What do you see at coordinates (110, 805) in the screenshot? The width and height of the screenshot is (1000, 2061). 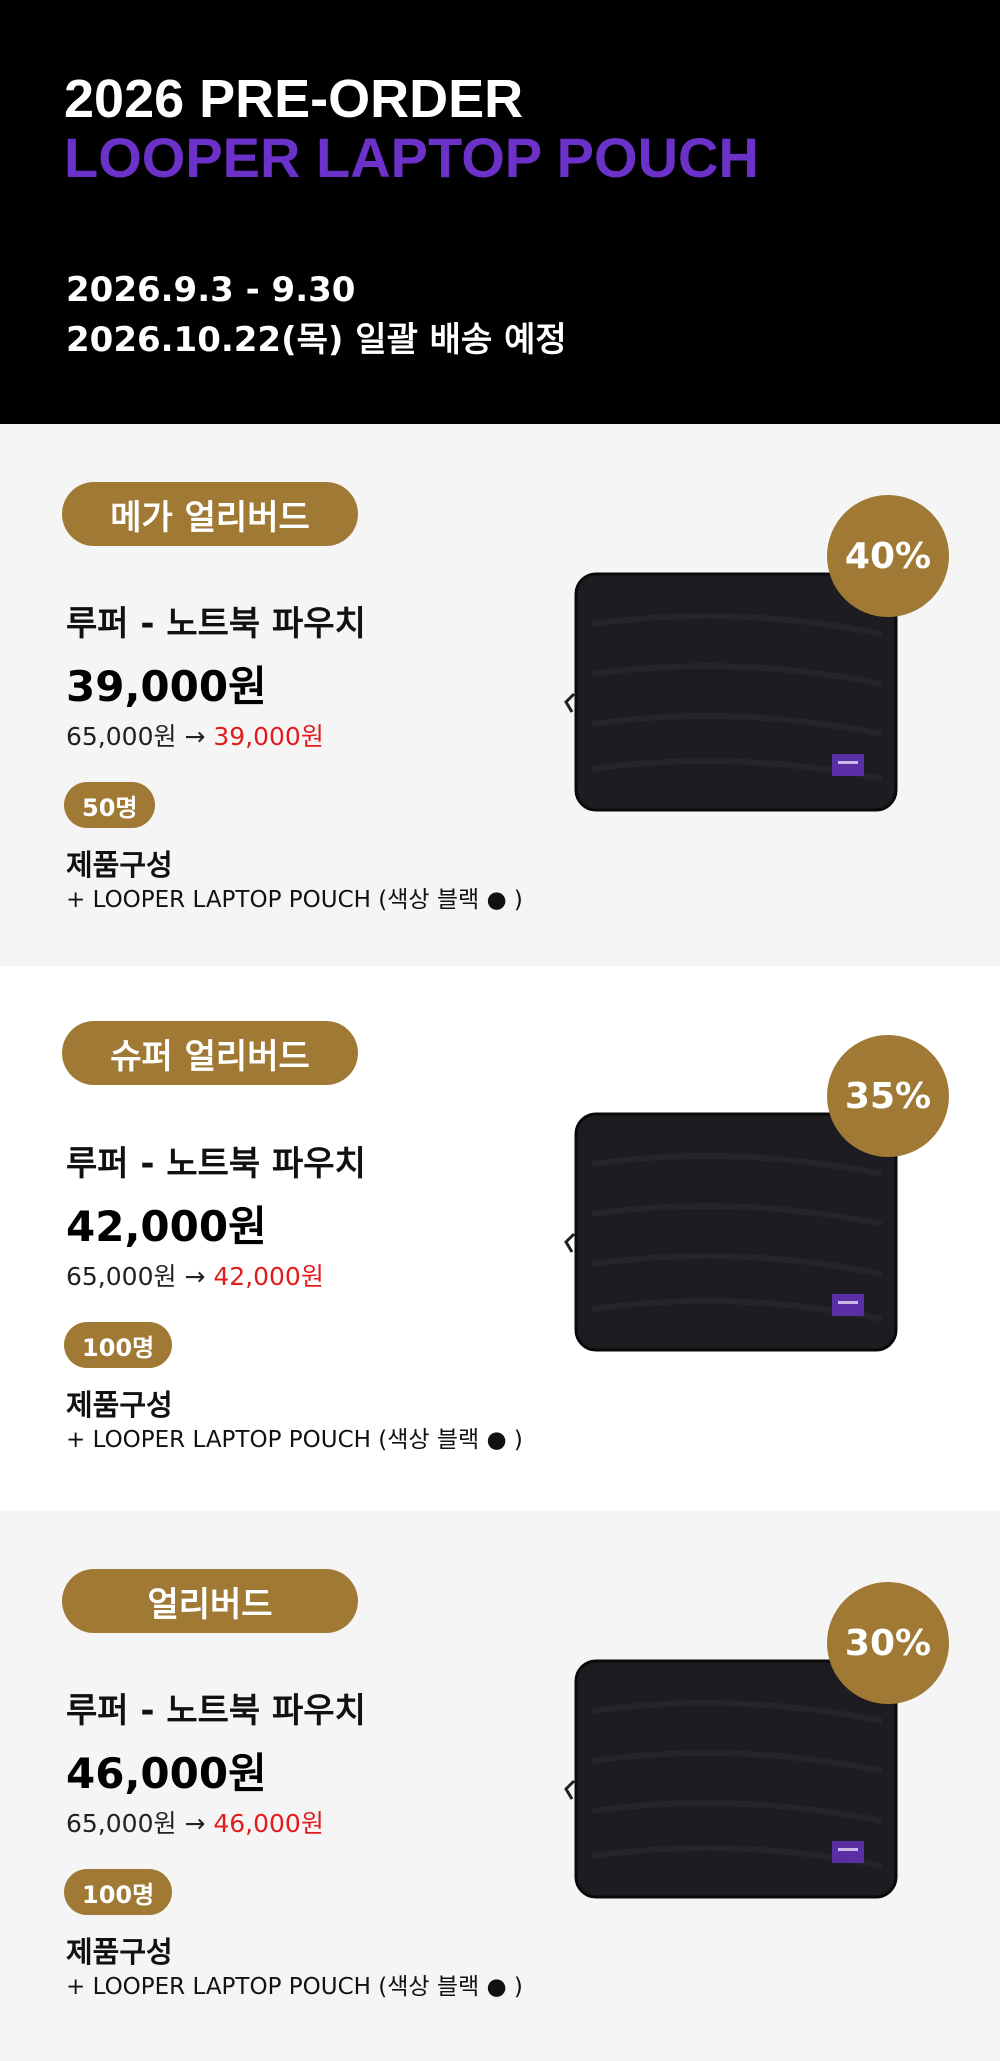 I see `quantity-badge: 50명` at bounding box center [110, 805].